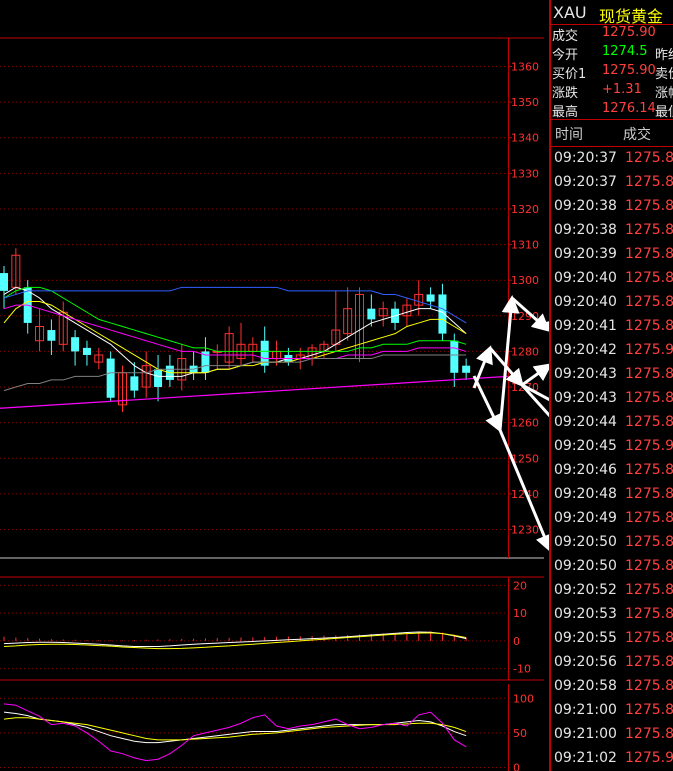 This screenshot has height=771, width=673. I want to click on tick-time: 09:20:58, so click(585, 686).